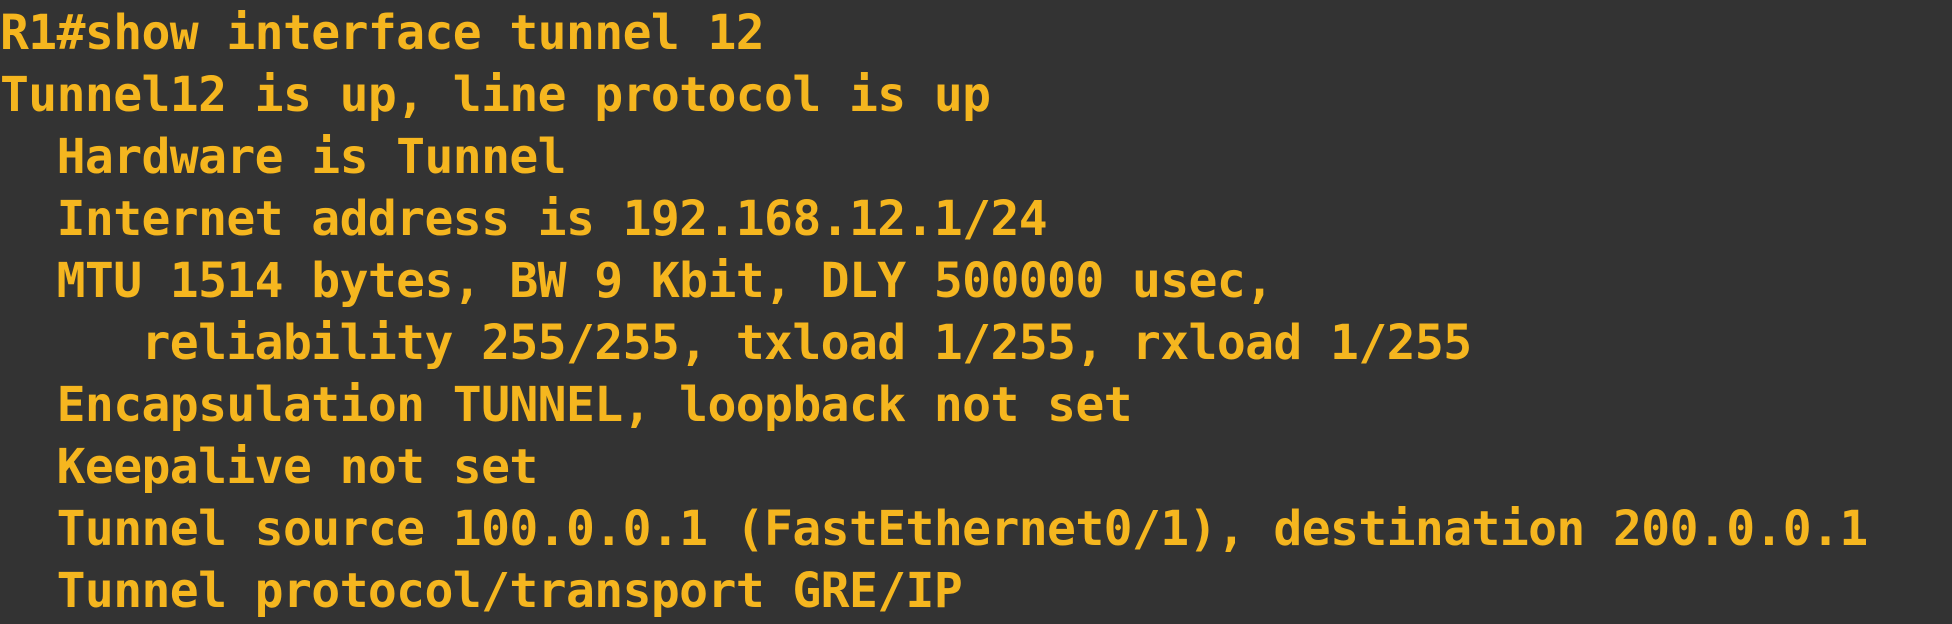  What do you see at coordinates (481, 591) in the screenshot?
I see `output-line-tunnel-protocol: Tunnel protocol/transport GRE/IP` at bounding box center [481, 591].